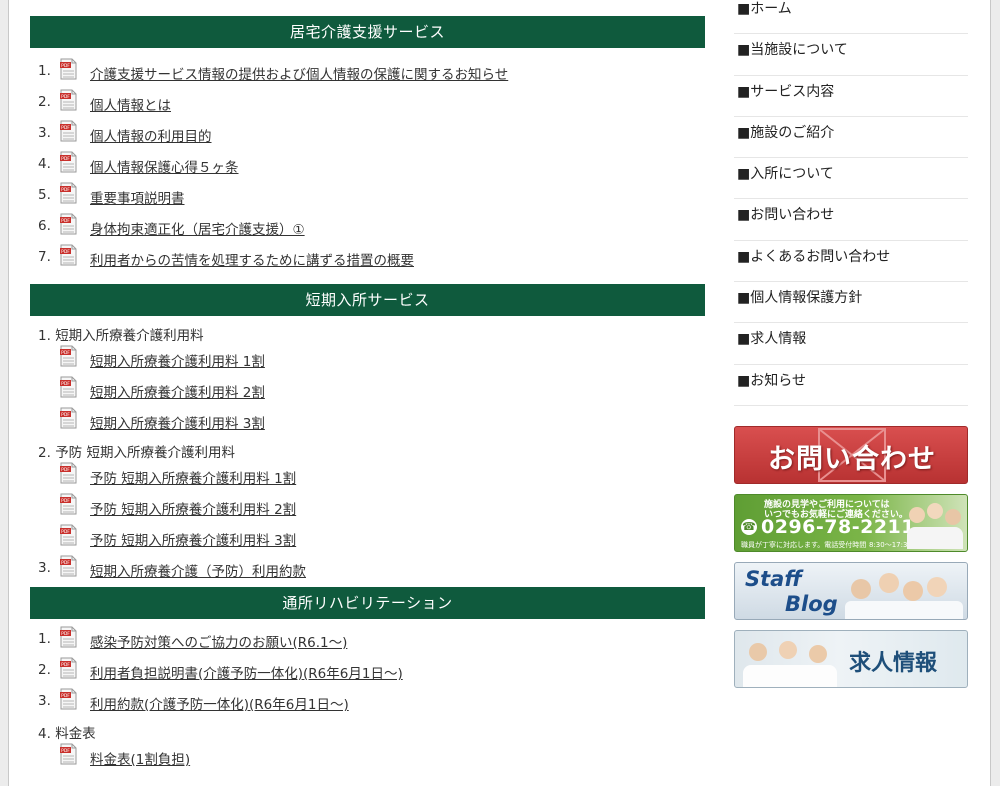 This screenshot has height=786, width=1000. I want to click on sidebar-nav-label: ■求人情報, so click(772, 339).